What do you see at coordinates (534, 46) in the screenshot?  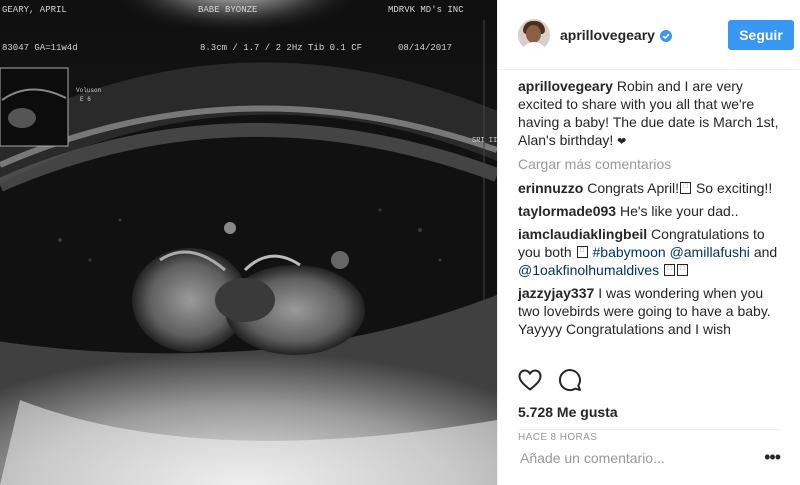 I see `avatar-shirt` at bounding box center [534, 46].